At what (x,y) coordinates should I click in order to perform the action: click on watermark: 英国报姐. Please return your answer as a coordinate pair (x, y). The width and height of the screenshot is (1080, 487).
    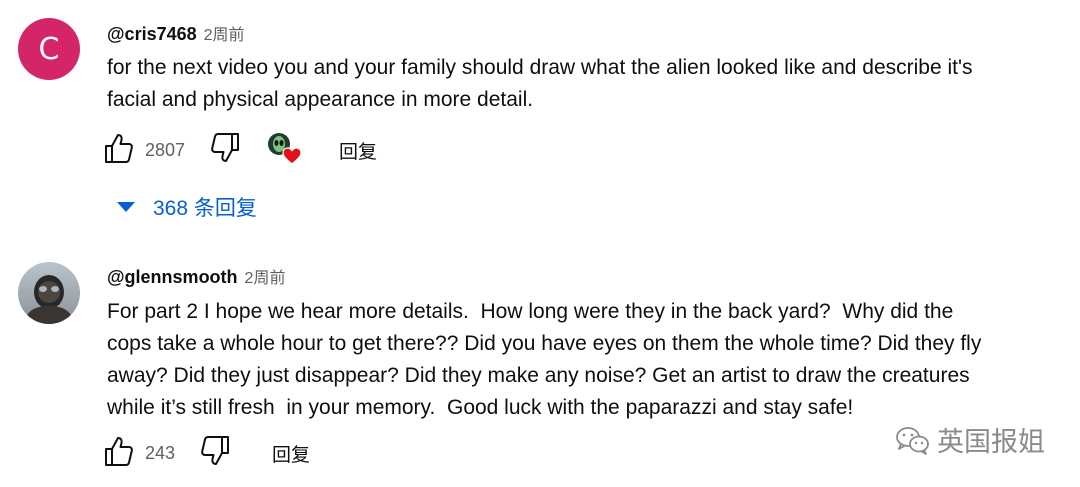
    Looking at the image, I should click on (970, 439).